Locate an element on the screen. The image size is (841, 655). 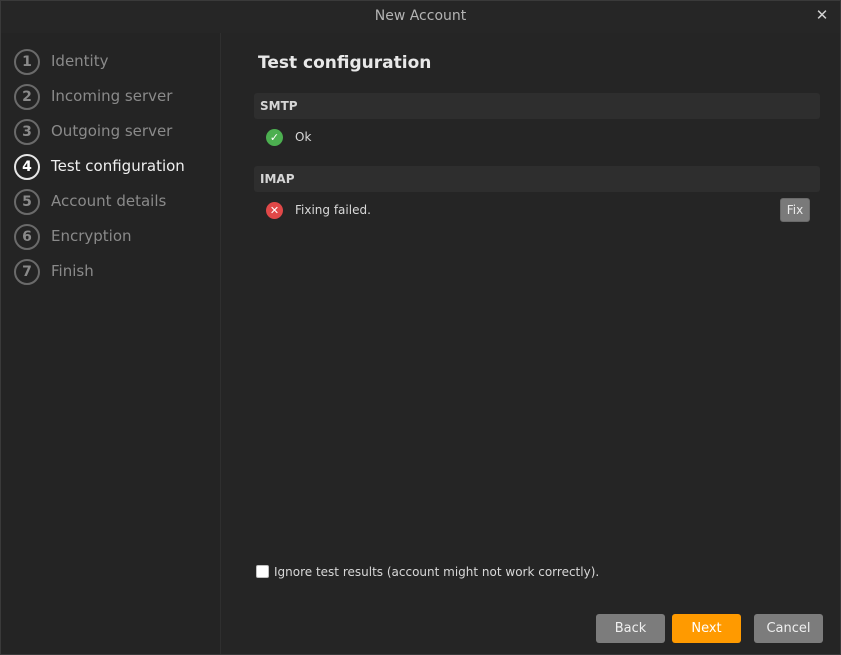
step-encryption: 6 Encryption is located at coordinates (114, 237).